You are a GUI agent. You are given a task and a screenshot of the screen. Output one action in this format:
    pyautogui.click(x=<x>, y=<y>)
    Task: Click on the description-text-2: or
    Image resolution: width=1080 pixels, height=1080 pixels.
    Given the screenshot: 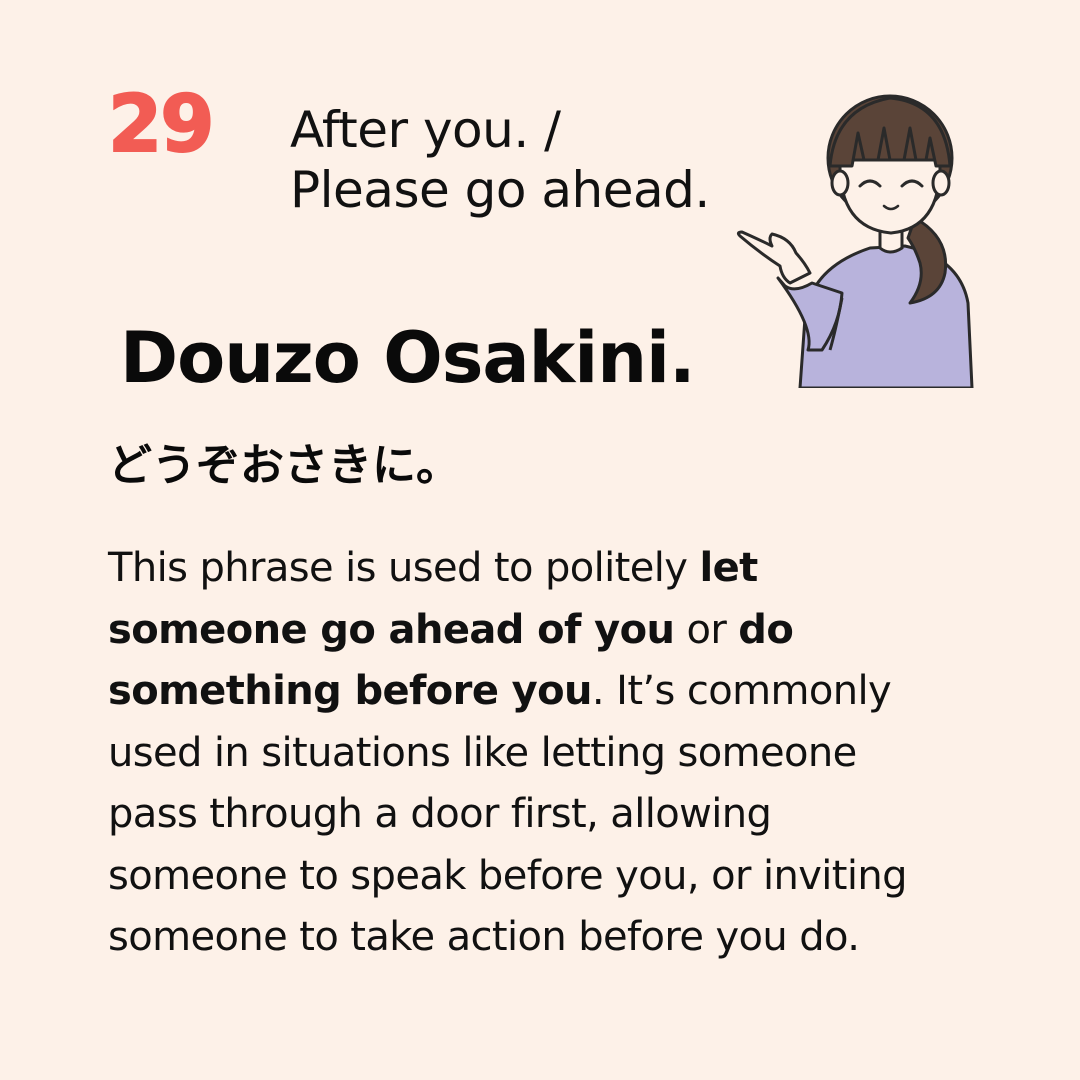 What is the action you would take?
    pyautogui.click(x=706, y=629)
    